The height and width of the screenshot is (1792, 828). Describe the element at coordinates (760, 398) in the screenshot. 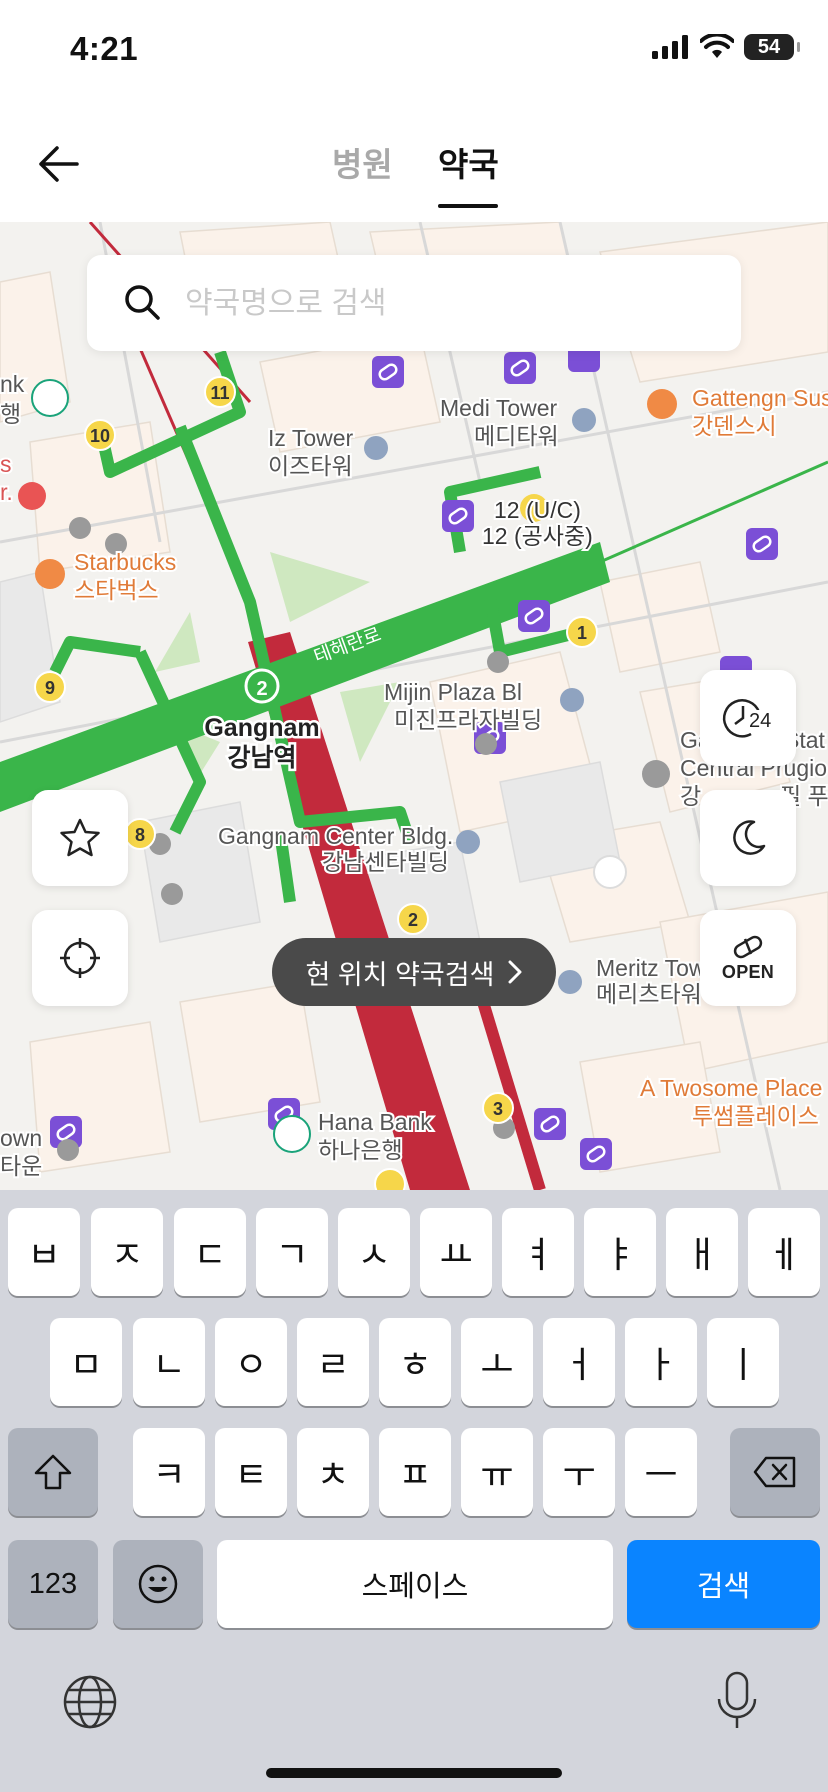

I see `map-label-gattengn-en: Gattengn Sus` at that location.